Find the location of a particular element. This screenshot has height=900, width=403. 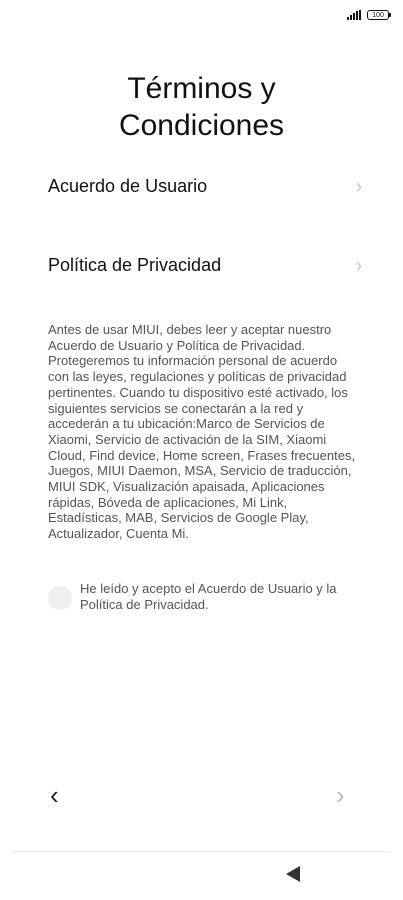

page-title: Términos y Condiciones is located at coordinates (201, 107).